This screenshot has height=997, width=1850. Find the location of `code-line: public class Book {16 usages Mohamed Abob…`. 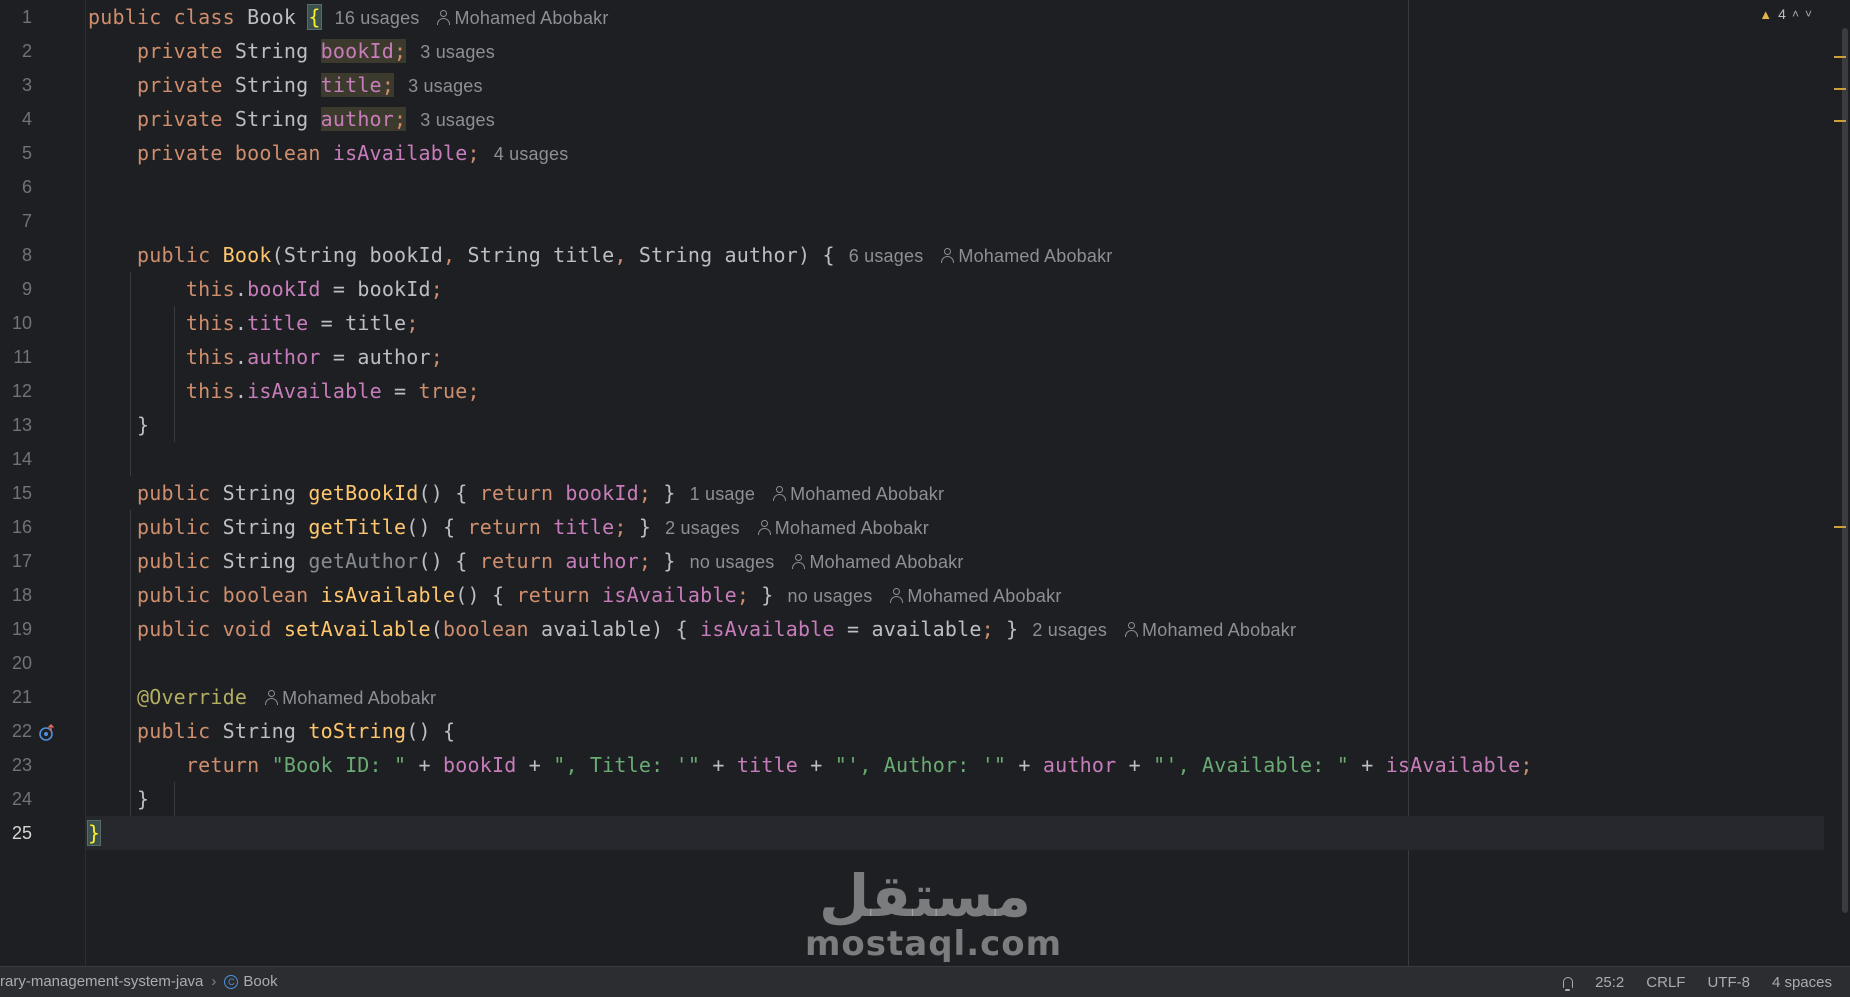

code-line: public class Book {16 usages Mohamed Abob… is located at coordinates (955, 17).